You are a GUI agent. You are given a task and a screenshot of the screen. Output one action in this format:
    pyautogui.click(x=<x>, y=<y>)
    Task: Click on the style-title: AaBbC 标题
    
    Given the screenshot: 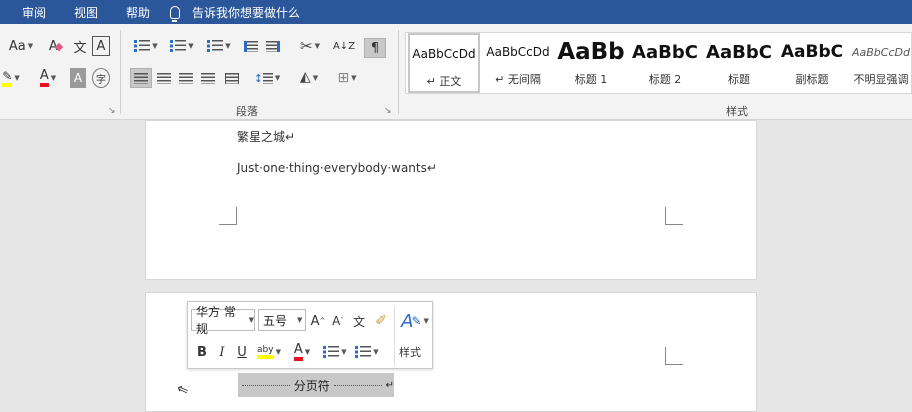 What is the action you would take?
    pyautogui.click(x=739, y=63)
    